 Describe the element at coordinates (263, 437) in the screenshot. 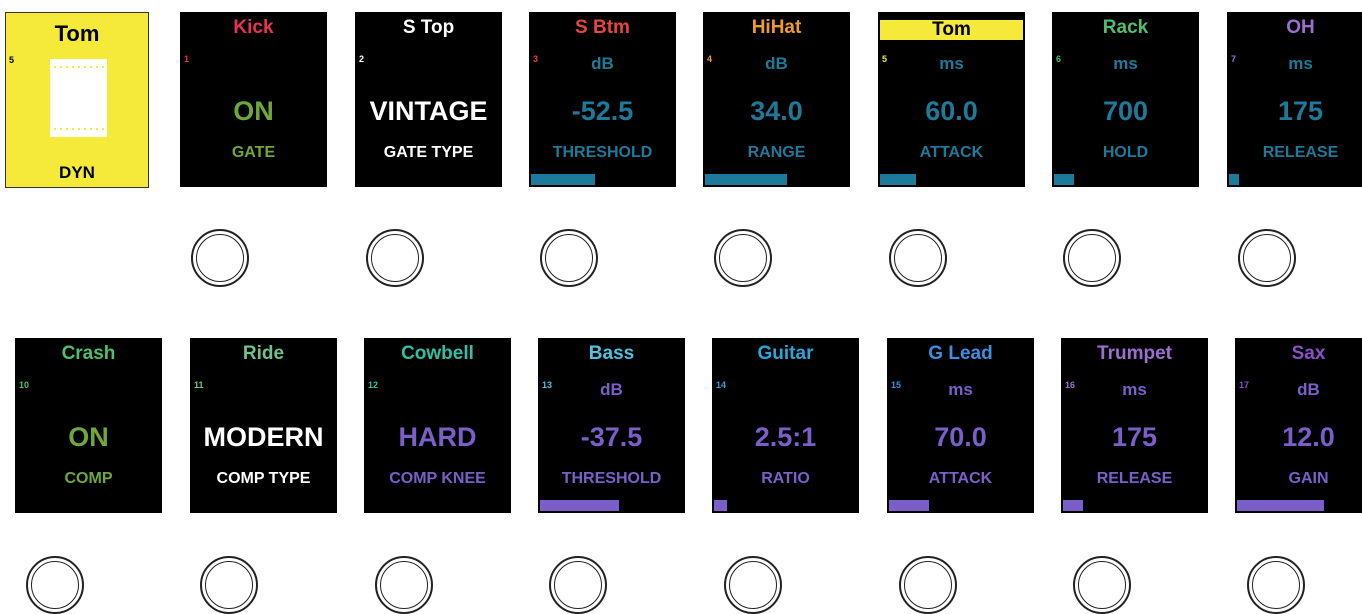

I see `parameter-value: MODERN` at that location.